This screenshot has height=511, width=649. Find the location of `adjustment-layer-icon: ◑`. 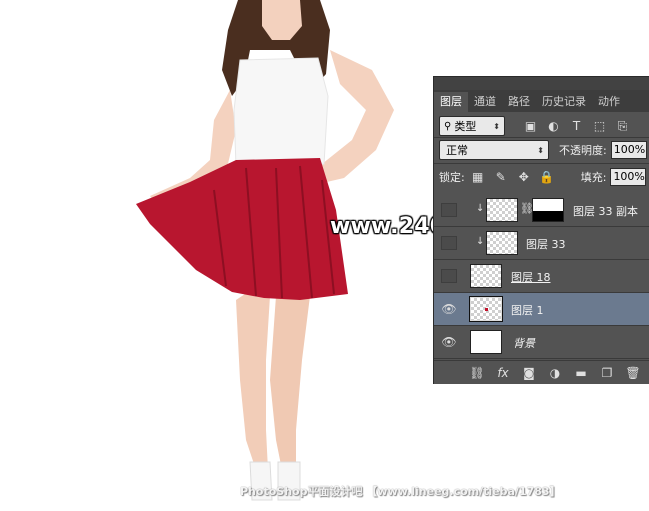

adjustment-layer-icon: ◑ is located at coordinates (555, 373).